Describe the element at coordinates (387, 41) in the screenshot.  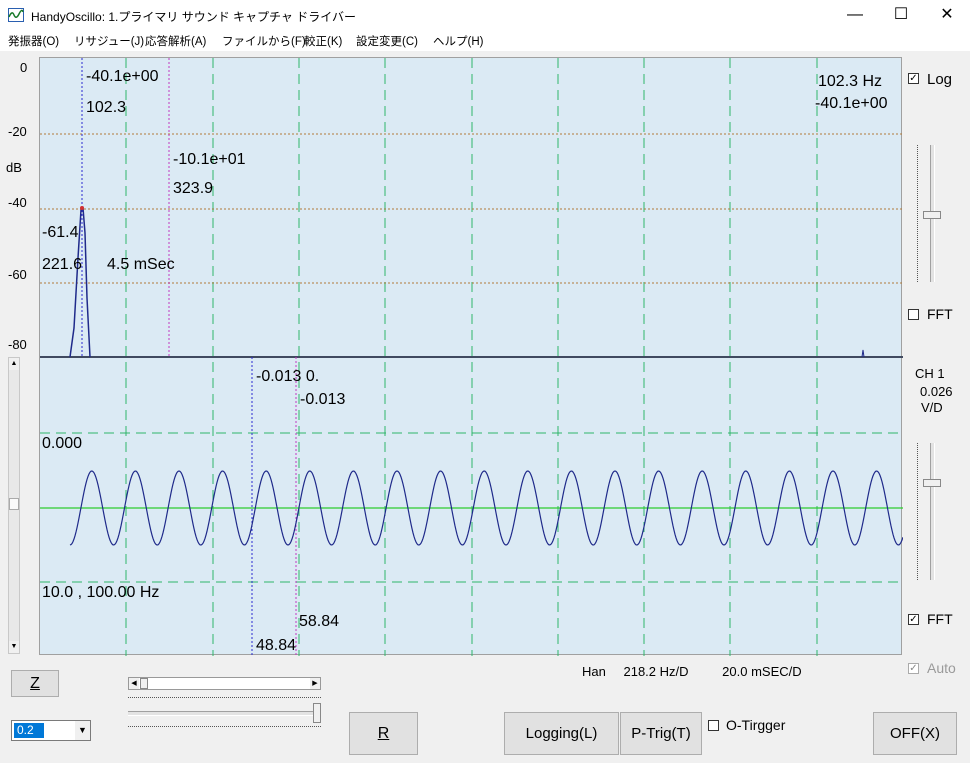
I see `menu-settings: 設定変更(C)` at that location.